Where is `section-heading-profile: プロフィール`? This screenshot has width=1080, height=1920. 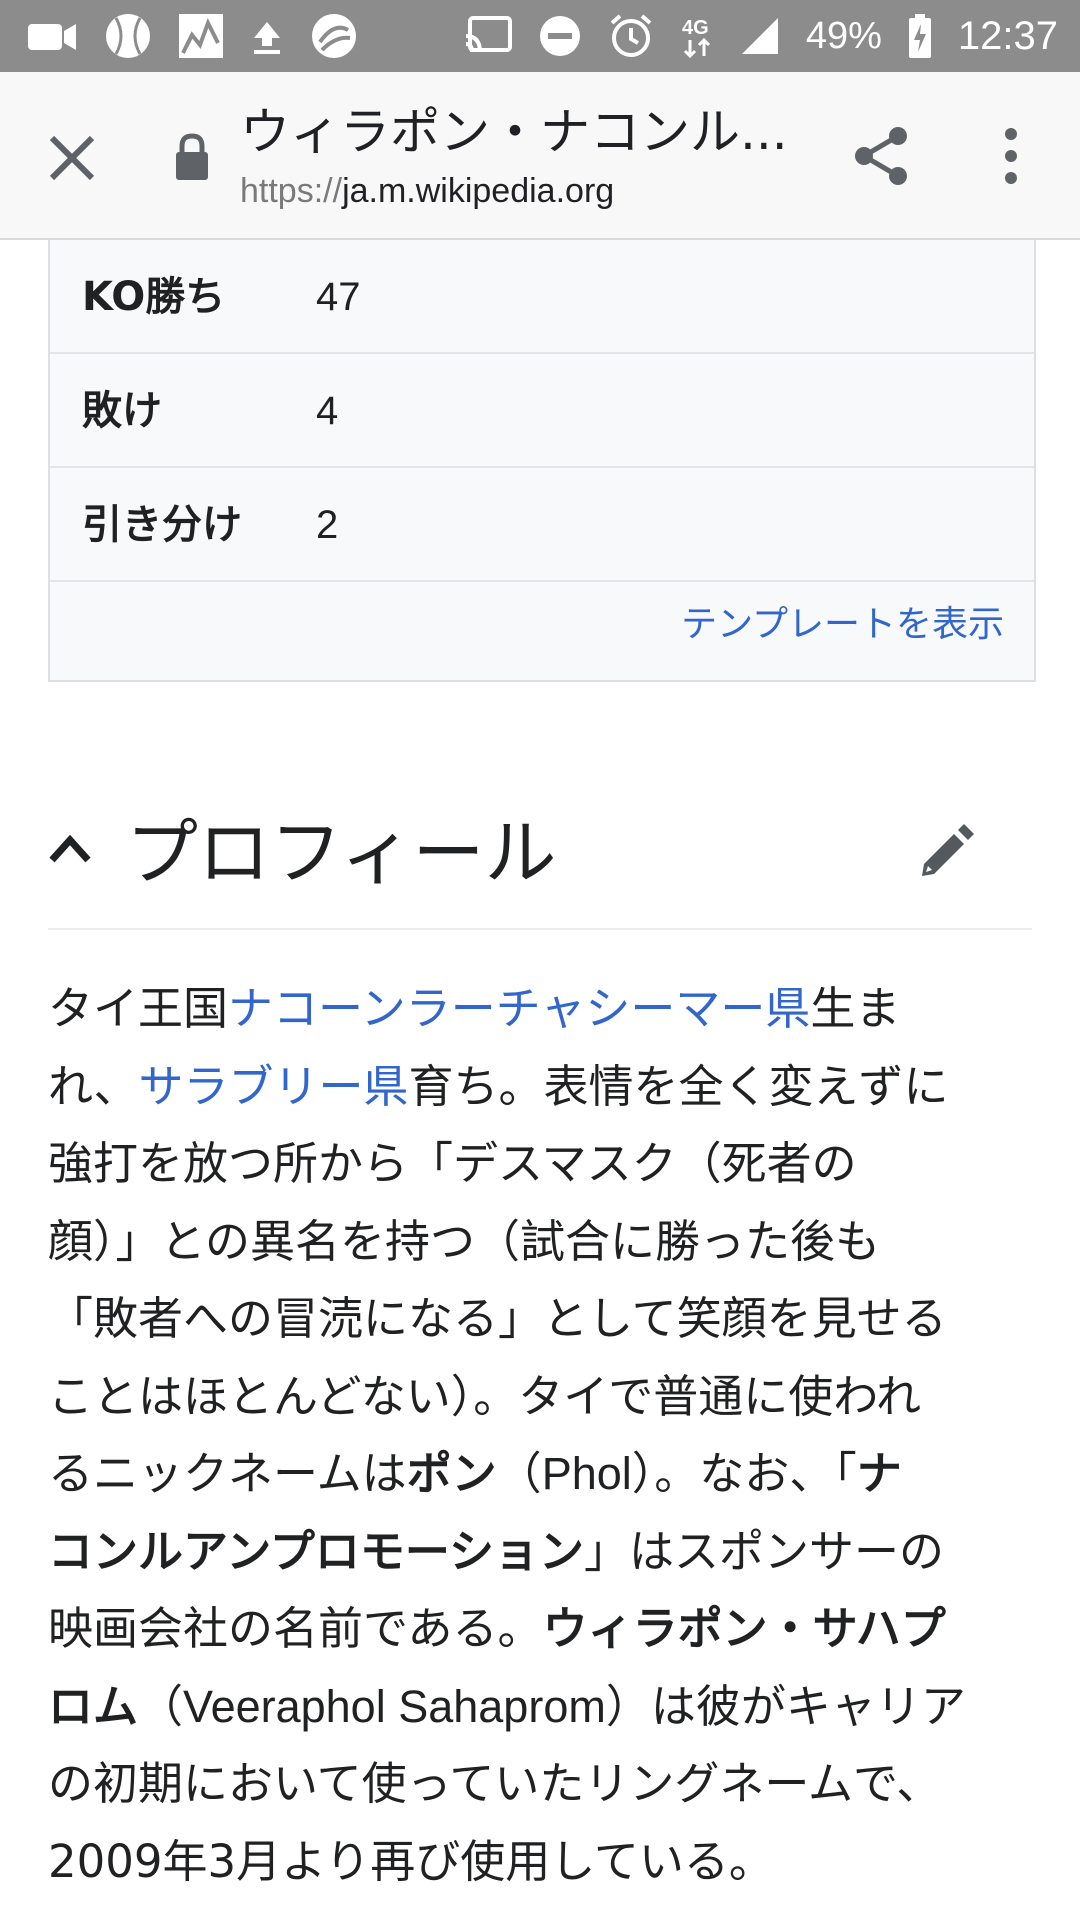
section-heading-profile: プロフィール is located at coordinates (540, 860).